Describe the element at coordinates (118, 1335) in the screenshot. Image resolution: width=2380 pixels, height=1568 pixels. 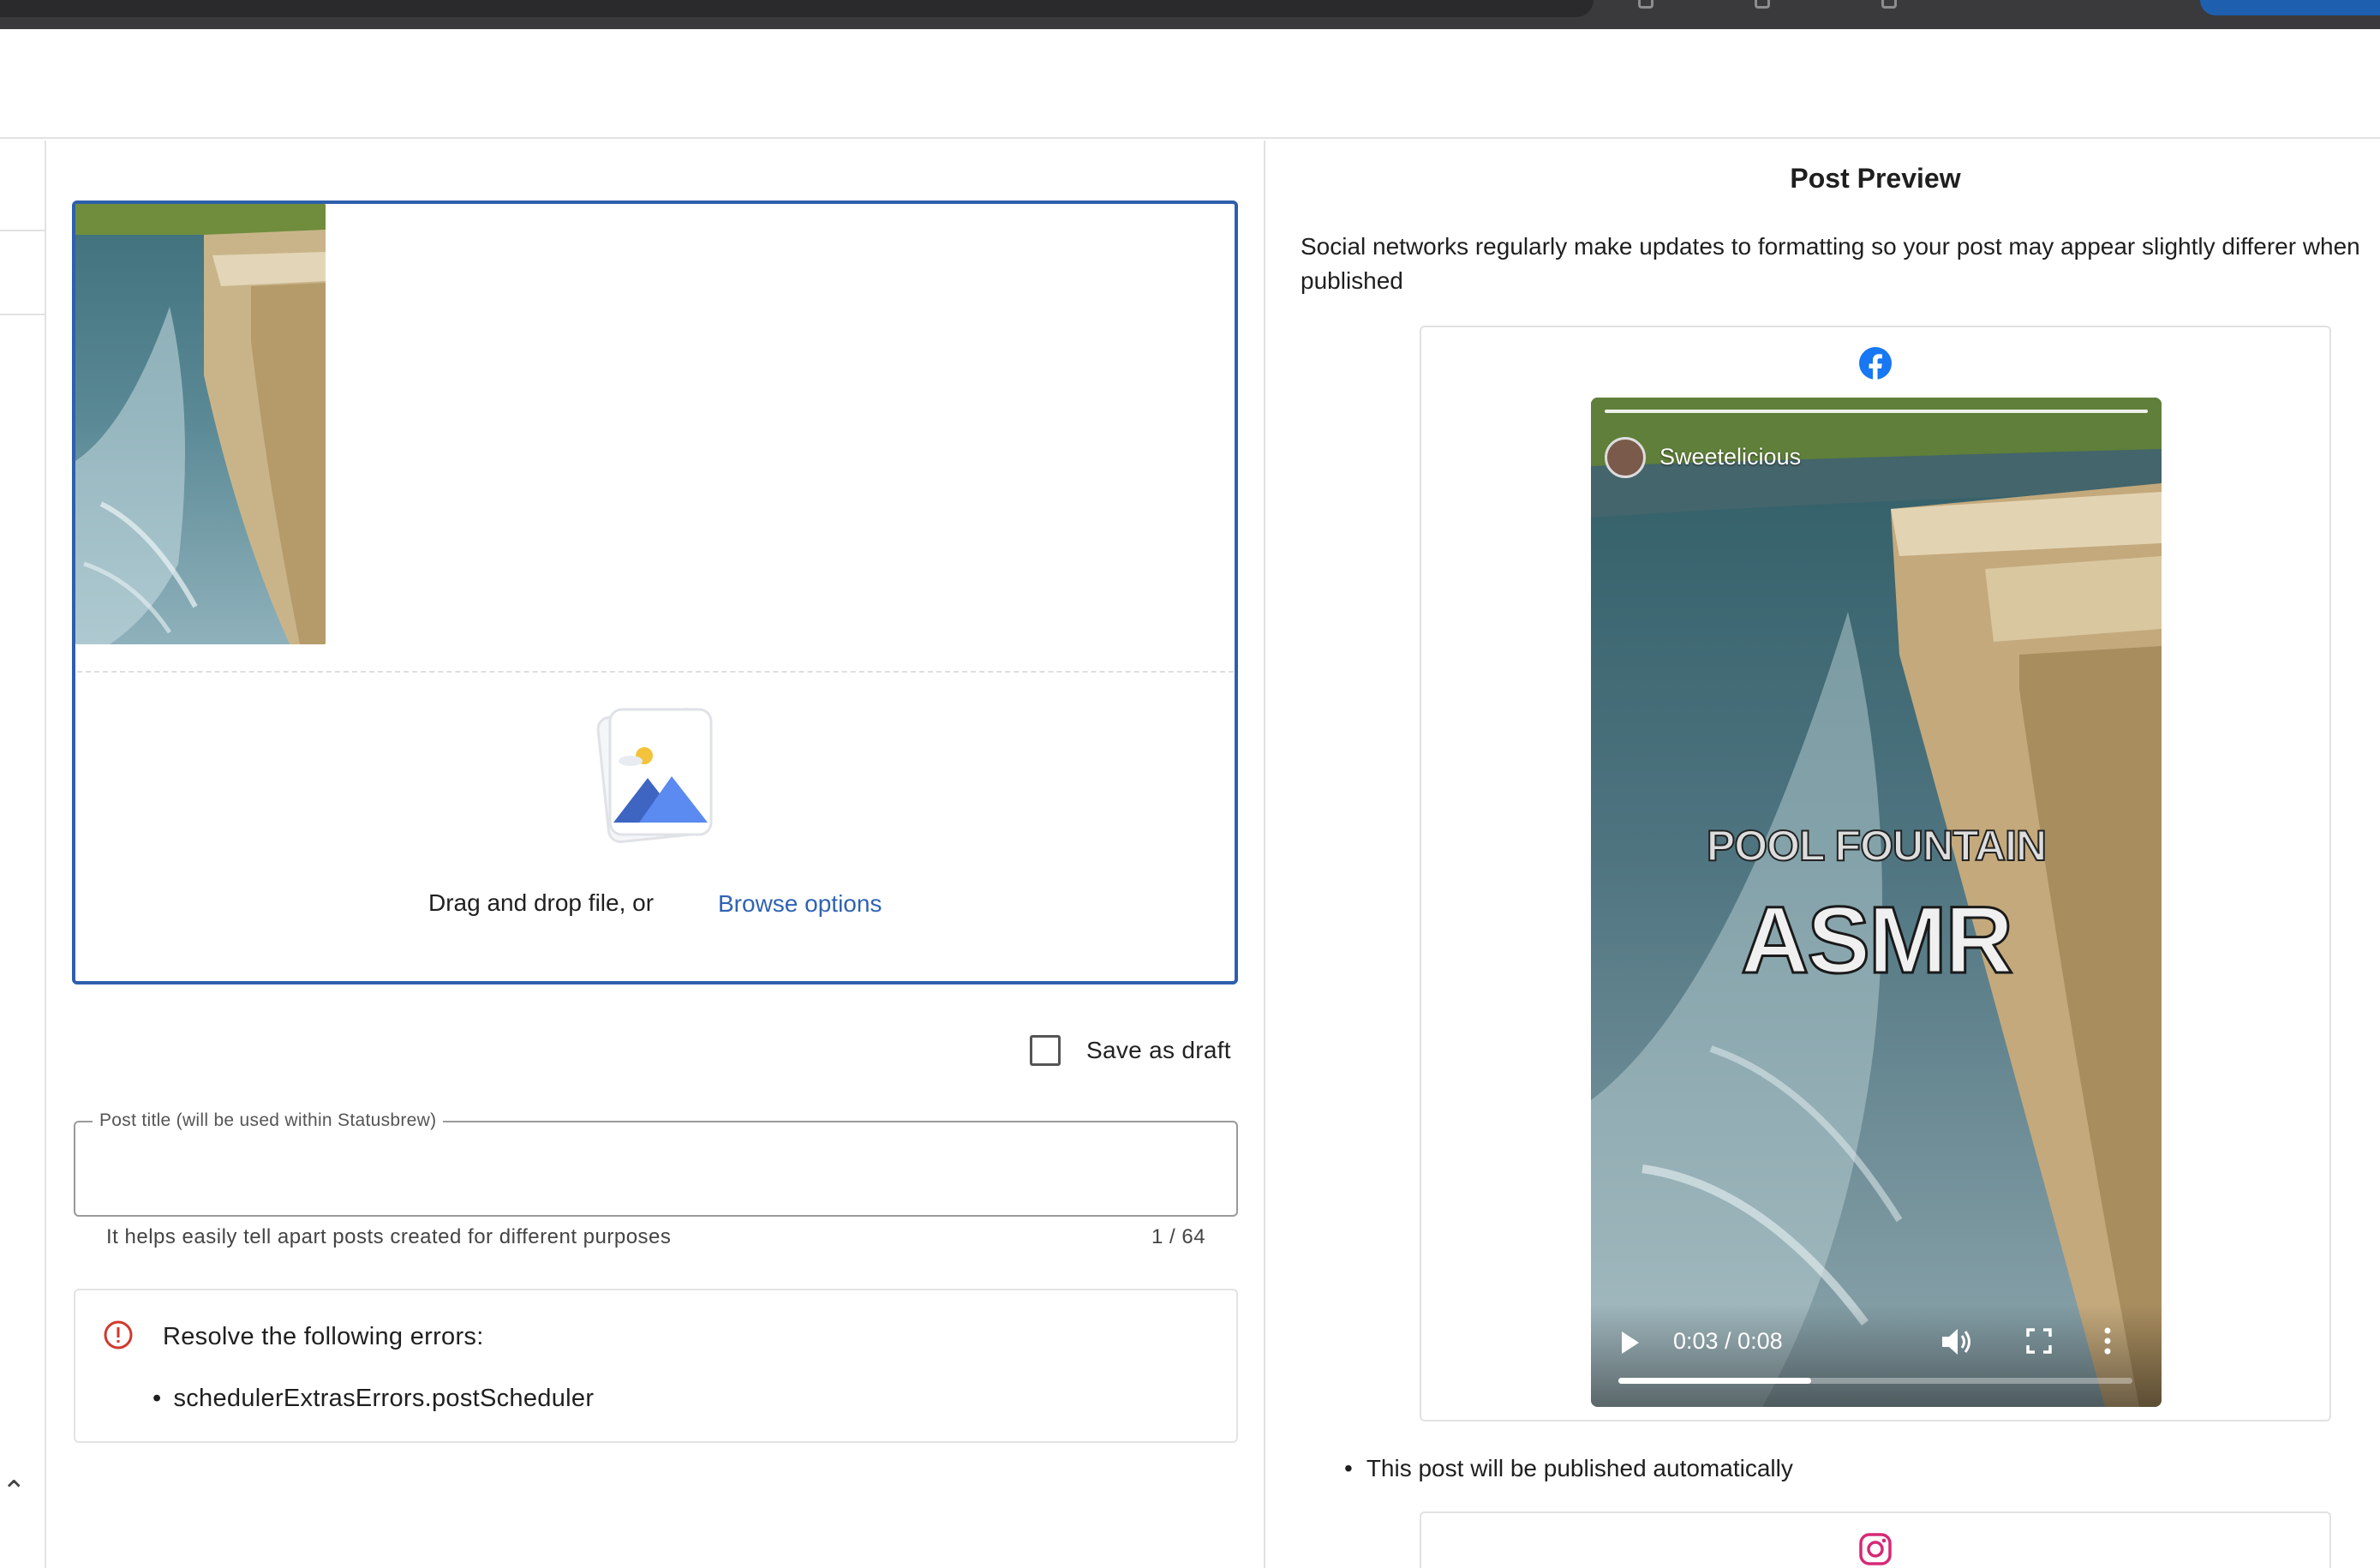
I see `error-icon` at that location.